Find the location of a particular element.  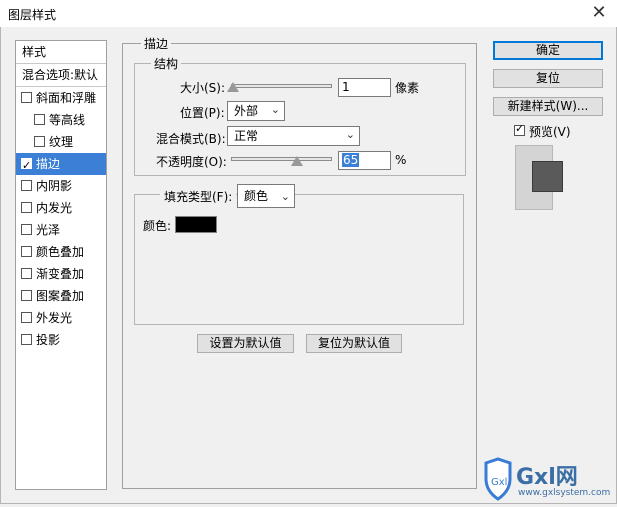

style-item-label: 渐变叠加 is located at coordinates (60, 274).